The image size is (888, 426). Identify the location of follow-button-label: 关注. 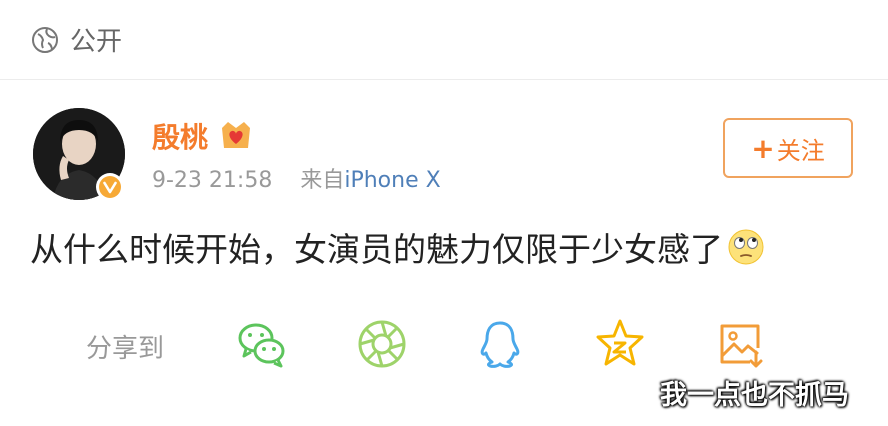
(800, 150).